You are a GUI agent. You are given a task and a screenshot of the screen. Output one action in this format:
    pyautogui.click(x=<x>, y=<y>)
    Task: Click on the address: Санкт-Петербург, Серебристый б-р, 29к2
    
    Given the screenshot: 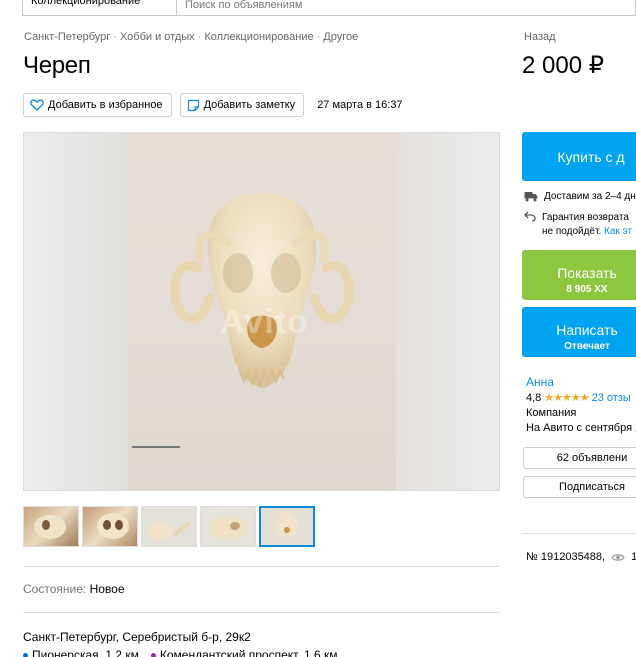 What is the action you would take?
    pyautogui.click(x=137, y=637)
    